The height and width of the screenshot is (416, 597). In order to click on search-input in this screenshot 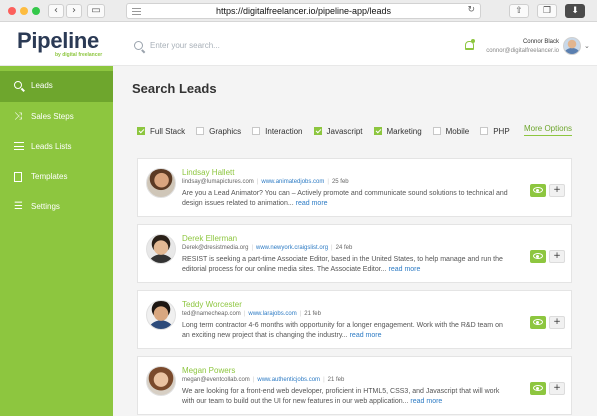, I will do `click(265, 45)`.